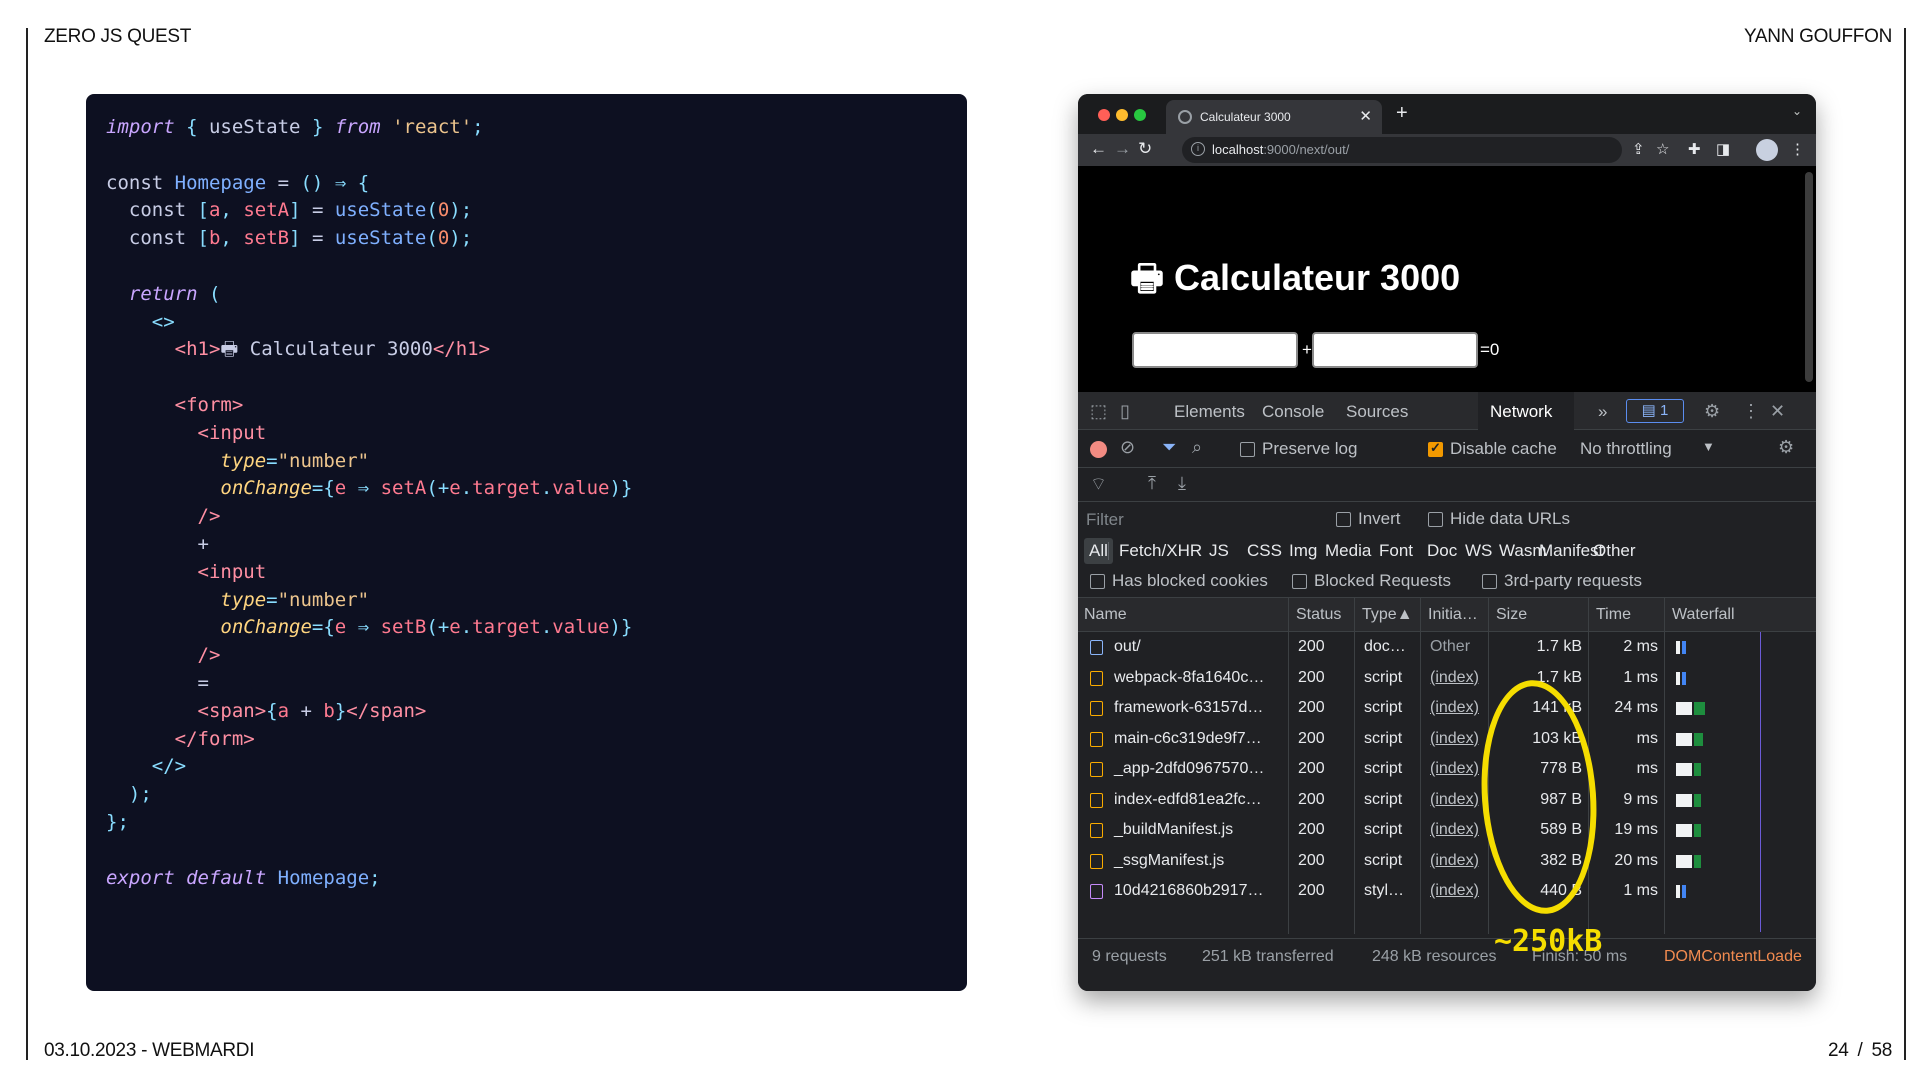 The image size is (1920, 1080). Describe the element at coordinates (1614, 551) in the screenshot. I see `type-filter-other: Other` at that location.